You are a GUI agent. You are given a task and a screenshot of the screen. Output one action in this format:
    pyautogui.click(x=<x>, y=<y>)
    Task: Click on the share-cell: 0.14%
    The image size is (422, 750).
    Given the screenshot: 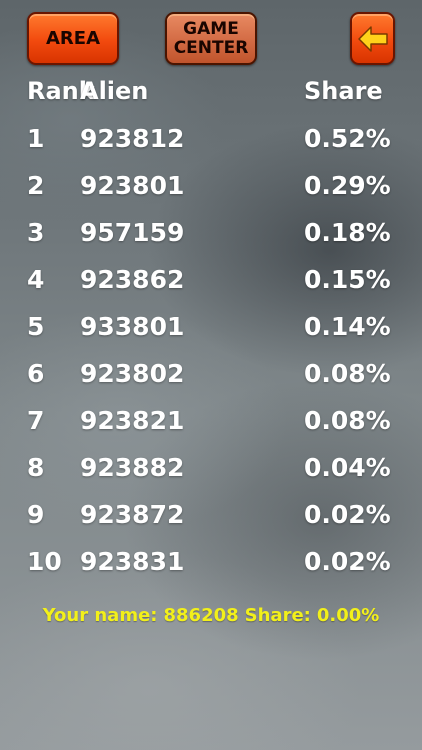 What is the action you would take?
    pyautogui.click(x=347, y=326)
    